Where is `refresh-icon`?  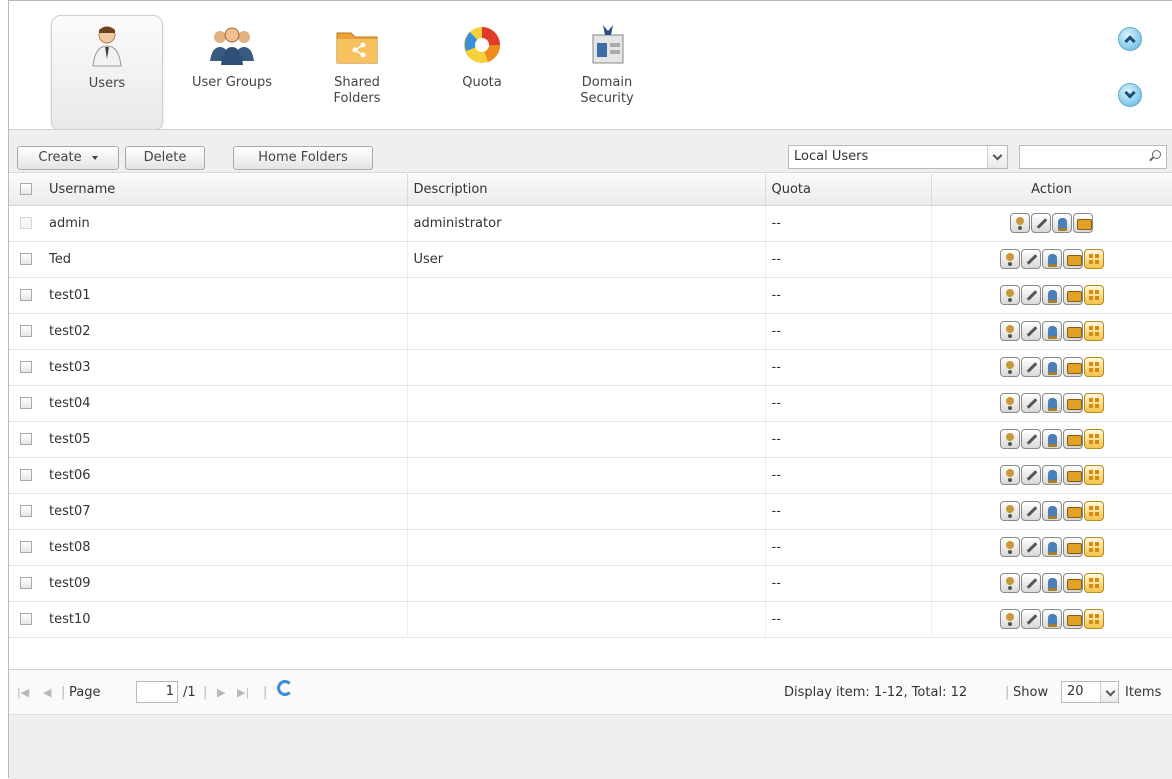
refresh-icon is located at coordinates (285, 688).